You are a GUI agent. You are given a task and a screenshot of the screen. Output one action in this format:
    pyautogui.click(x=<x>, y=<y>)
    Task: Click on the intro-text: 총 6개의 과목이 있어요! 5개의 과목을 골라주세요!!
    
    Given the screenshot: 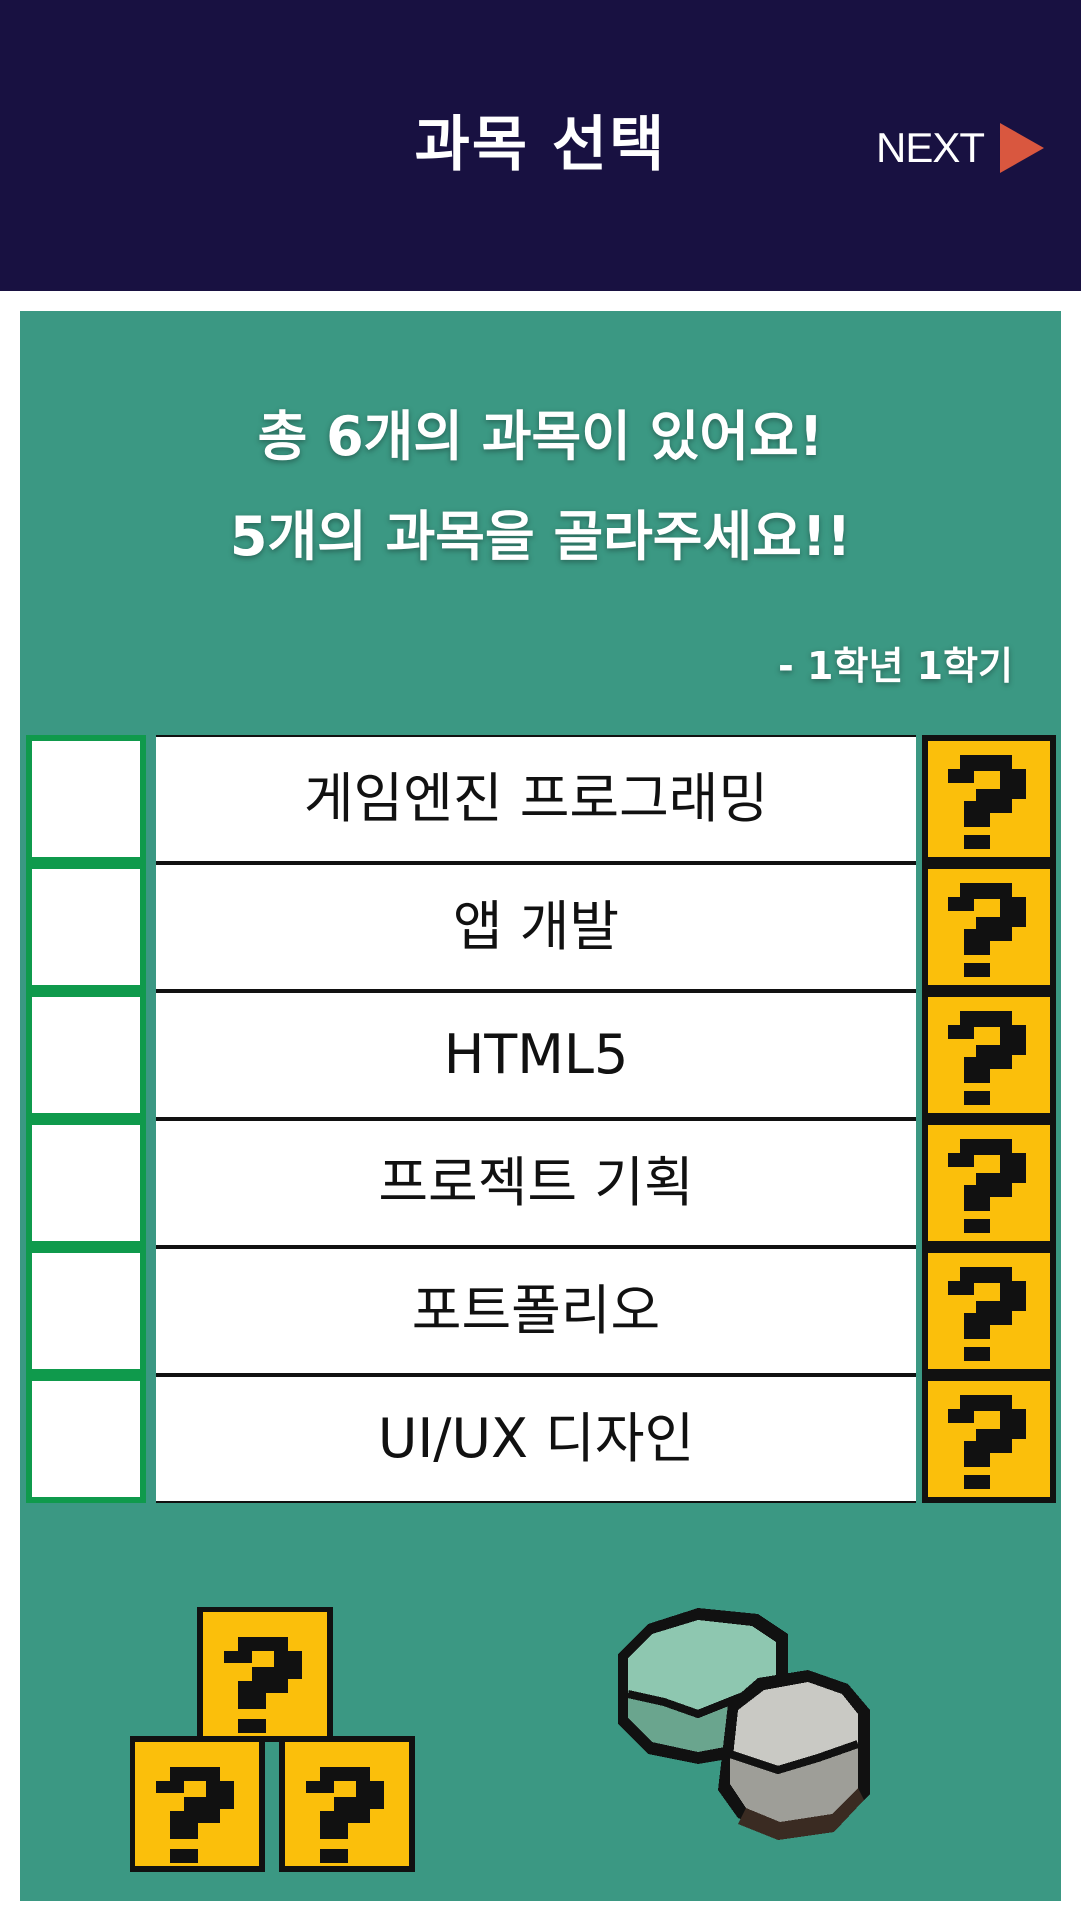 What is the action you would take?
    pyautogui.click(x=540, y=487)
    